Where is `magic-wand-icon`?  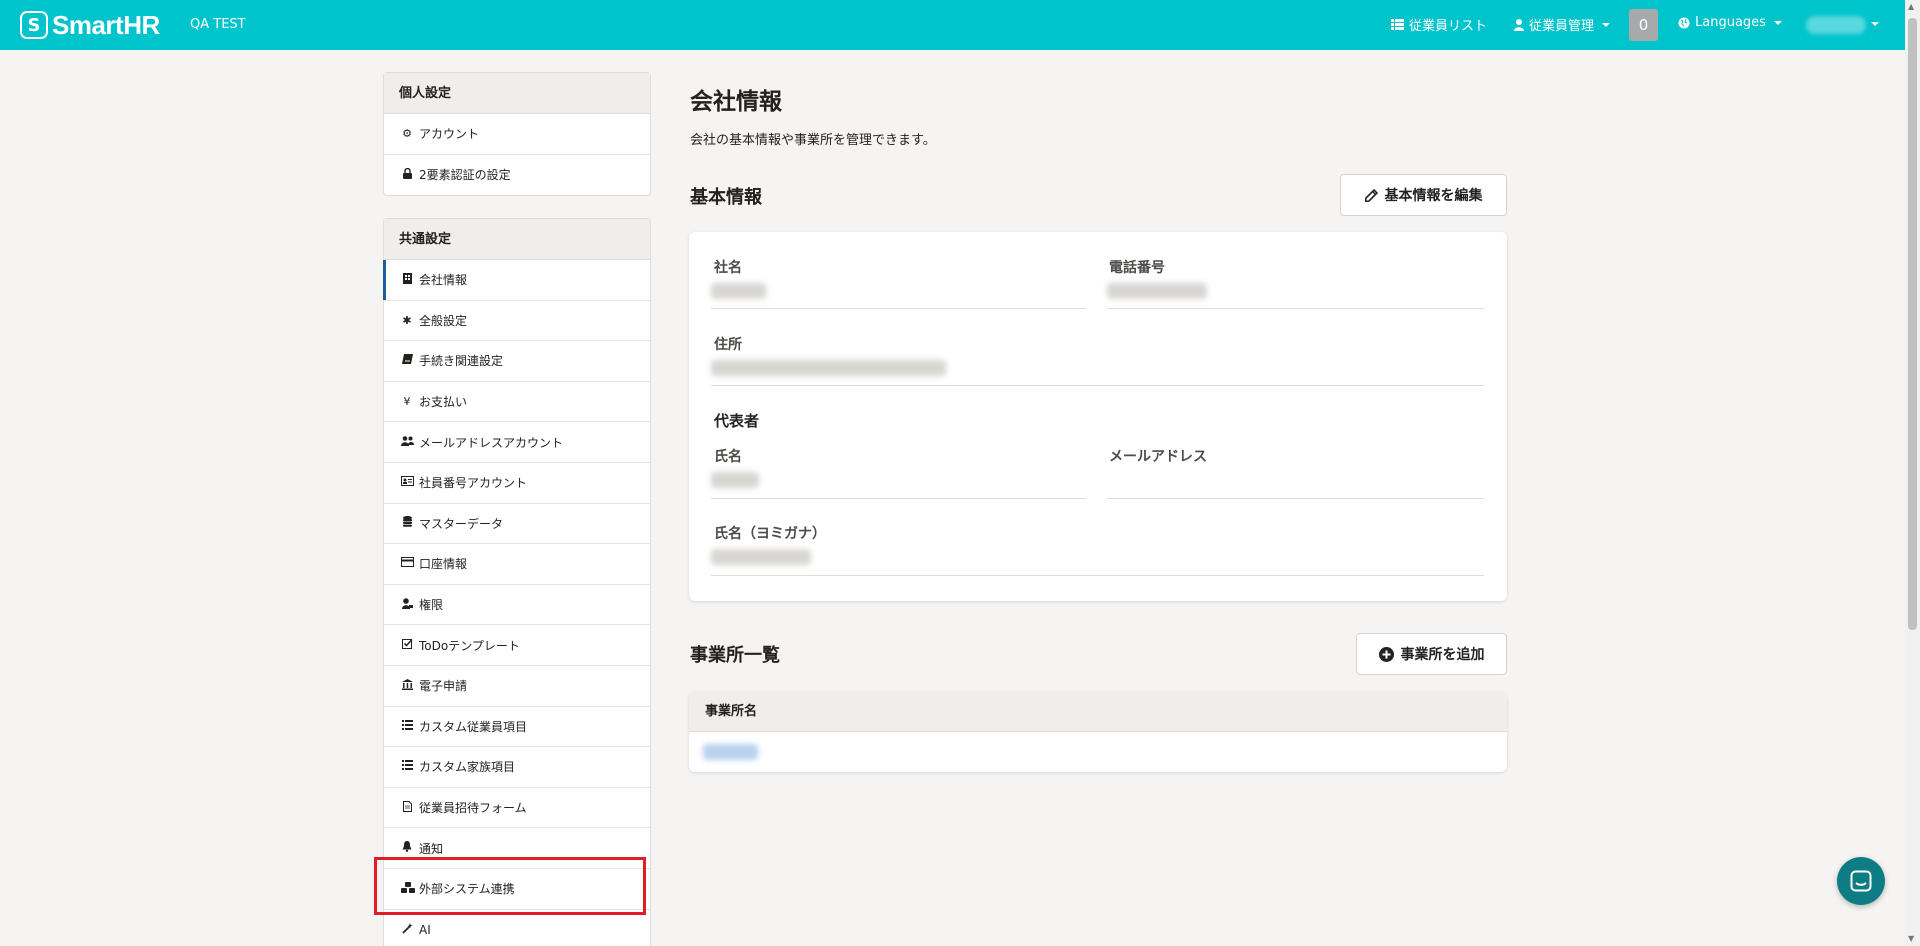 magic-wand-icon is located at coordinates (407, 929).